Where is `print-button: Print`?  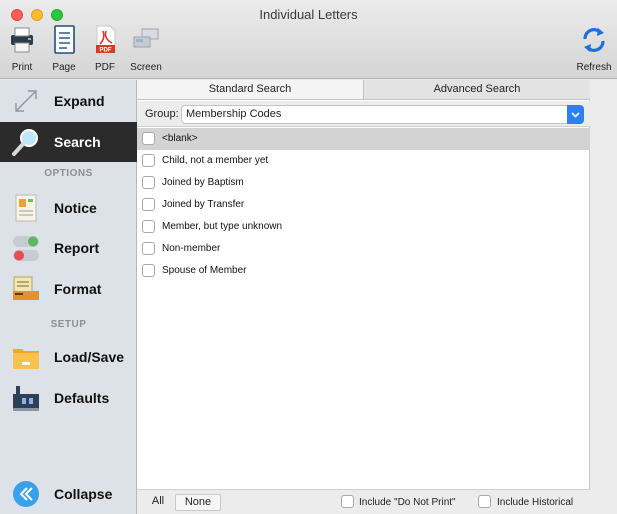
print-button: Print is located at coordinates (22, 50).